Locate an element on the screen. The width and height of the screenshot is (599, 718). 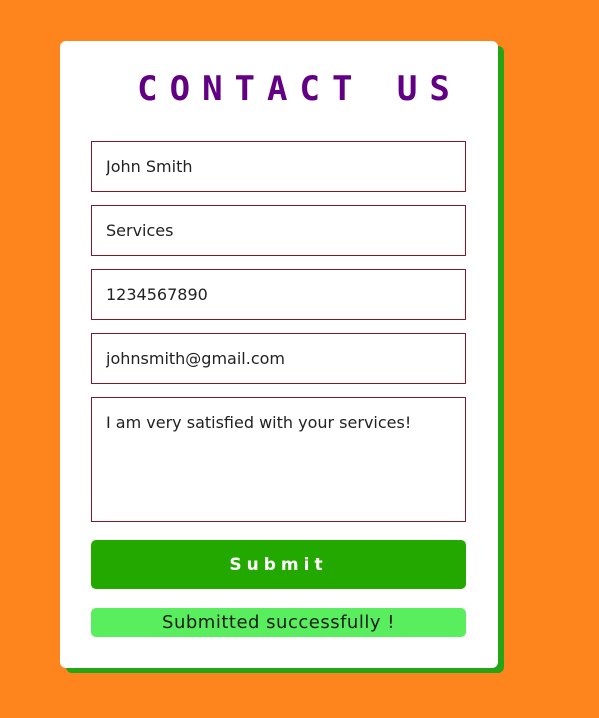
email-input is located at coordinates (278, 358).